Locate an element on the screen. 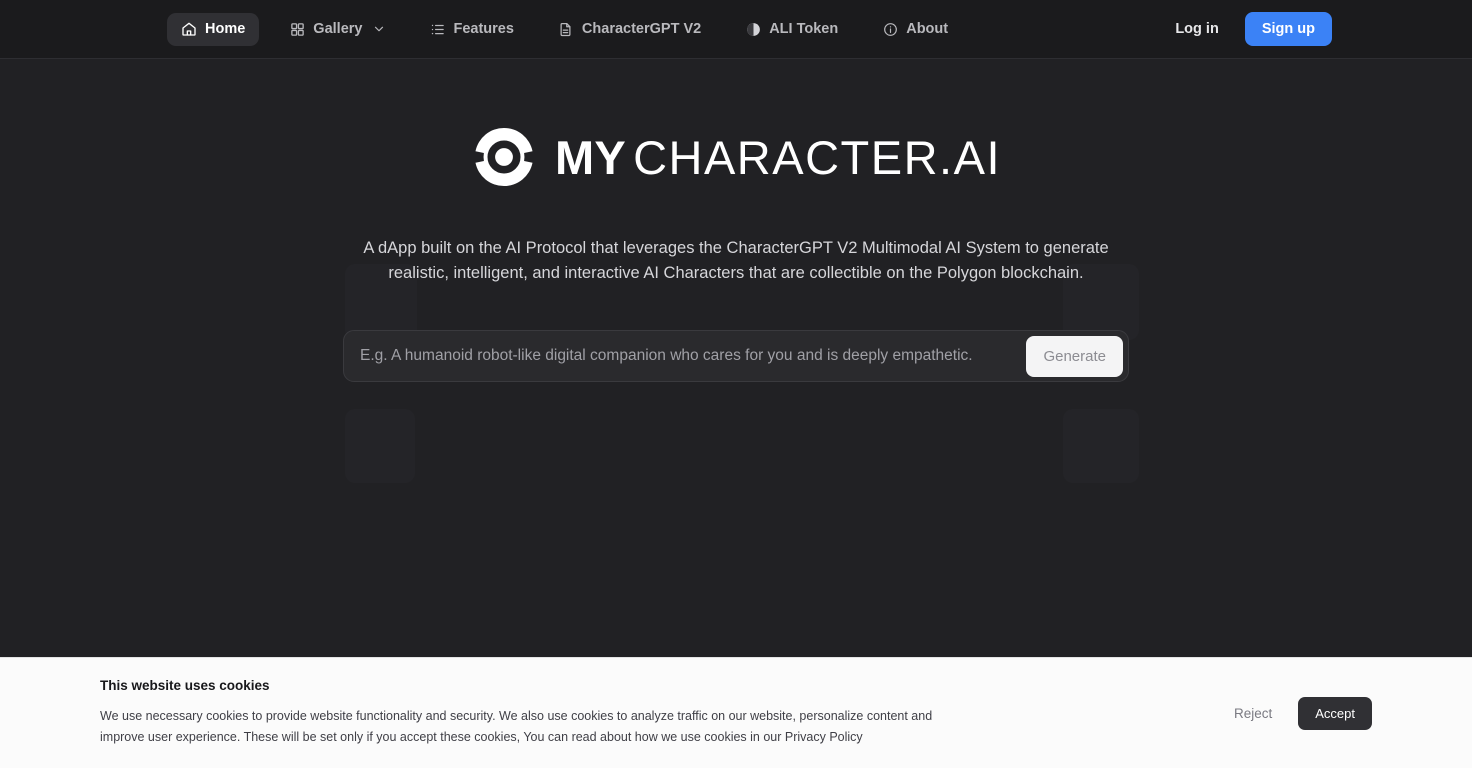  mycharacter-ring-icon is located at coordinates (504, 157).